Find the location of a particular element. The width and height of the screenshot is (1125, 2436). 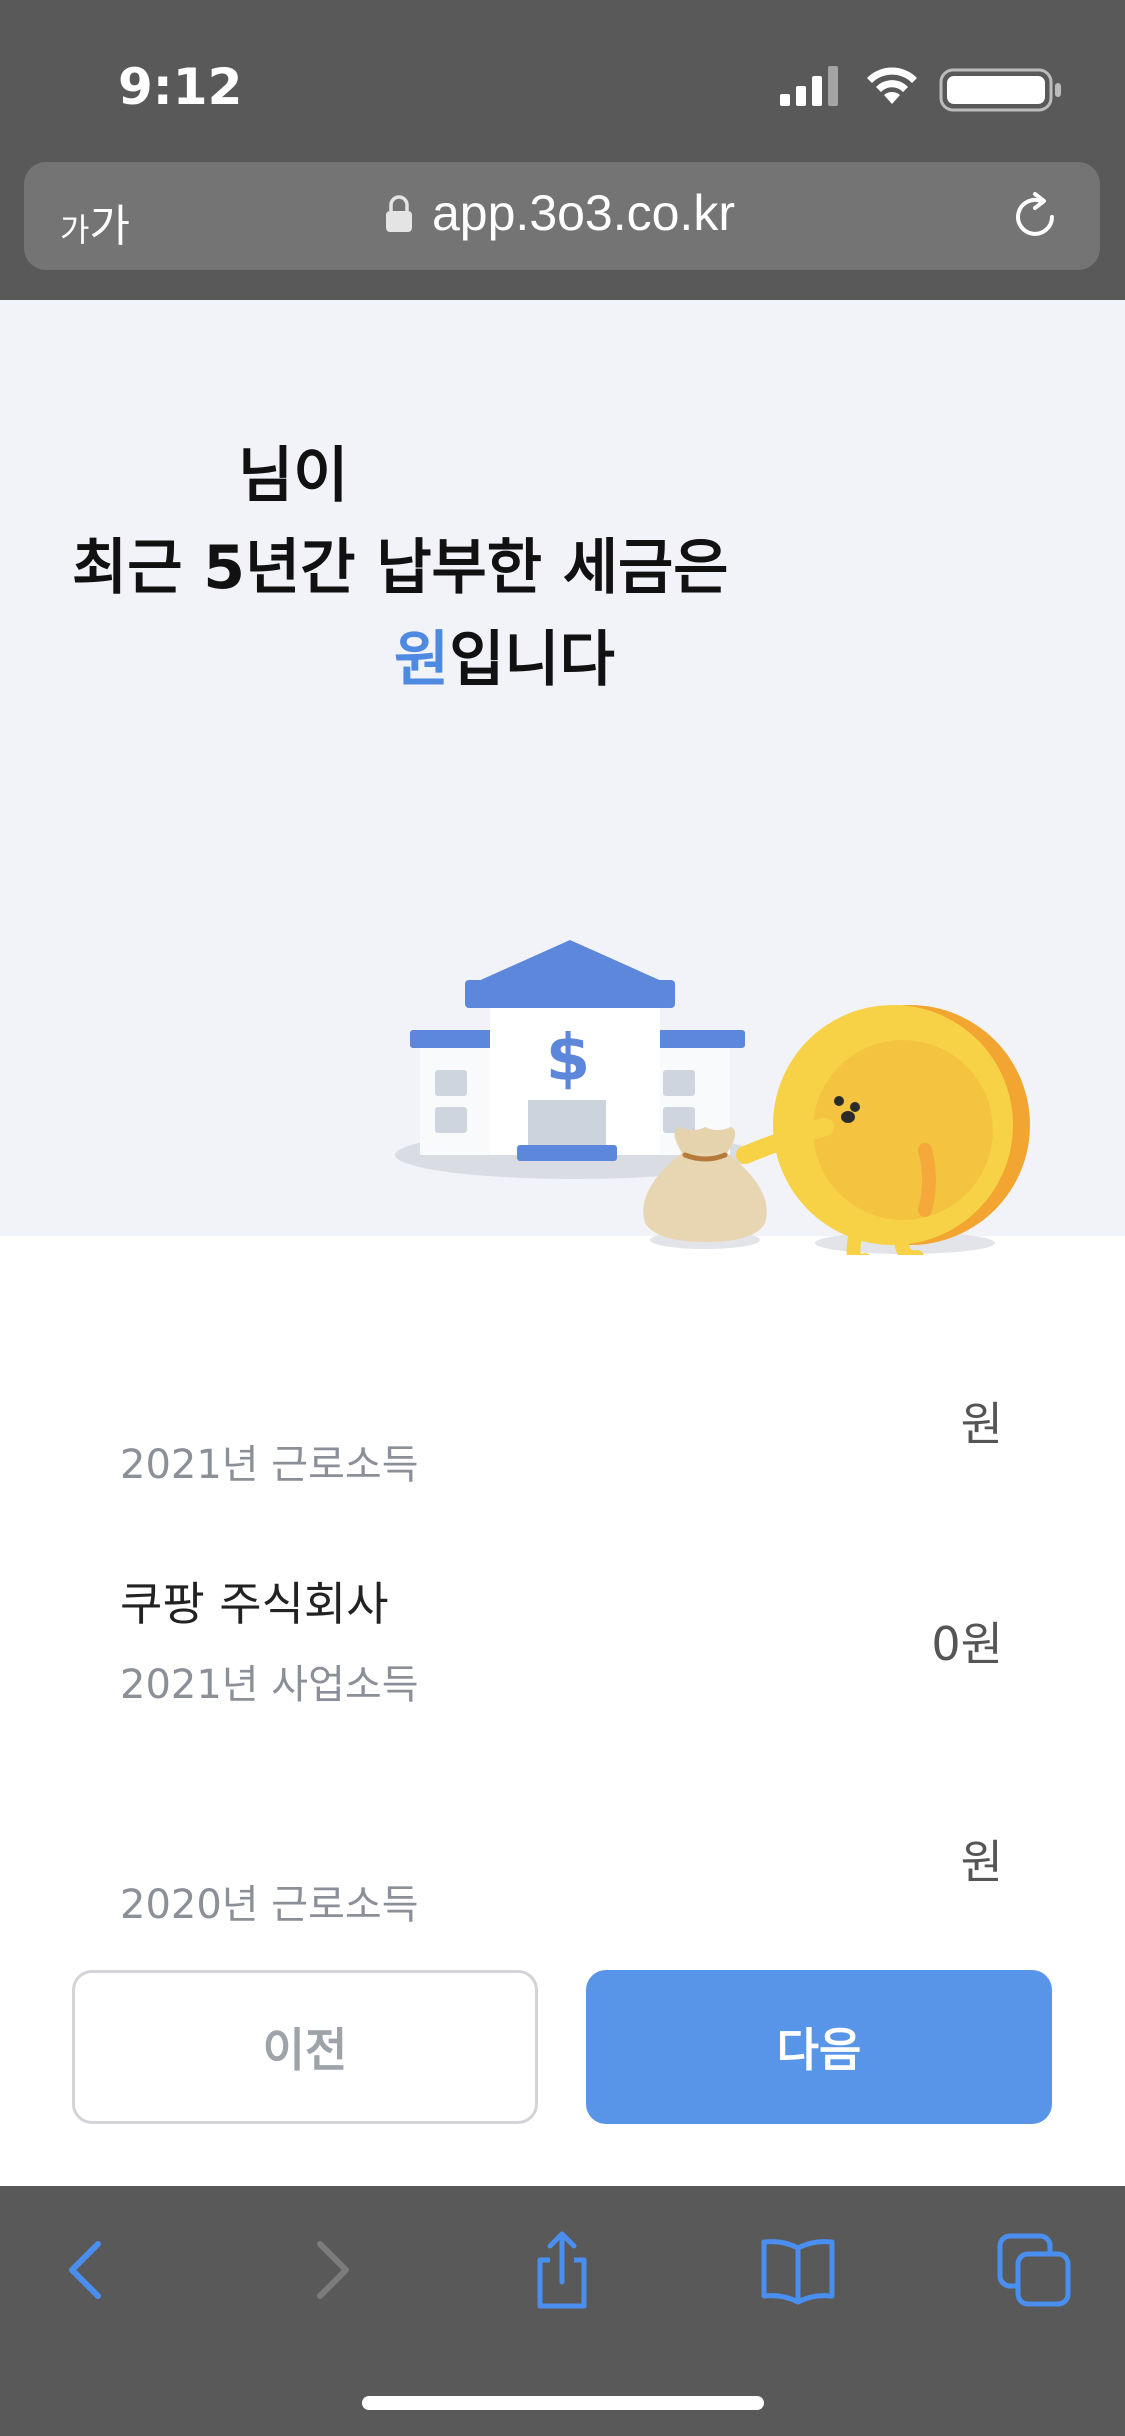

signal-icon is located at coordinates (809, 86).